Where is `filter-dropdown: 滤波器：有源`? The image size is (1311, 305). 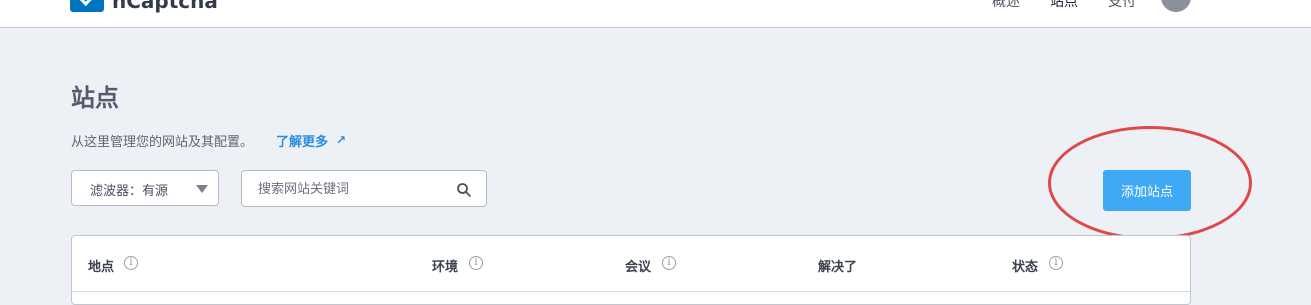
filter-dropdown: 滤波器：有源 is located at coordinates (145, 188).